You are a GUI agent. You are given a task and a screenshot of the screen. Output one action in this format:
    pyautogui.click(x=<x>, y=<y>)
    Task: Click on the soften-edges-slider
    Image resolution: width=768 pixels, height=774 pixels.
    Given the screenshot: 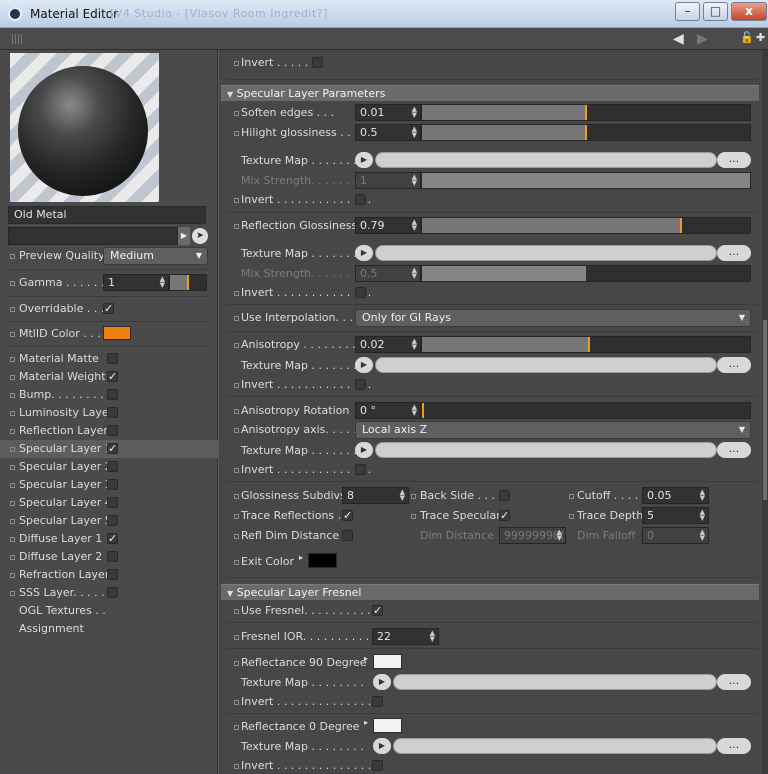 What is the action you would take?
    pyautogui.click(x=586, y=112)
    